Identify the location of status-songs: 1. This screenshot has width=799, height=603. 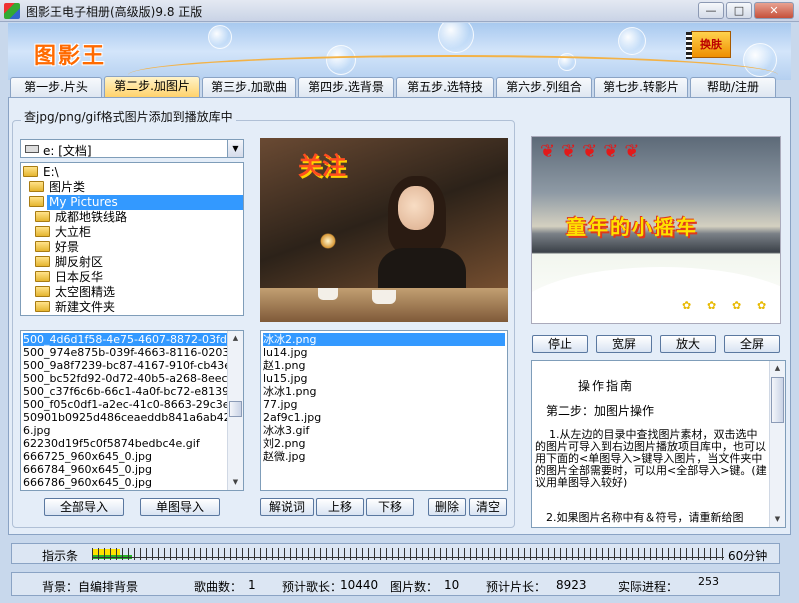
(252, 585).